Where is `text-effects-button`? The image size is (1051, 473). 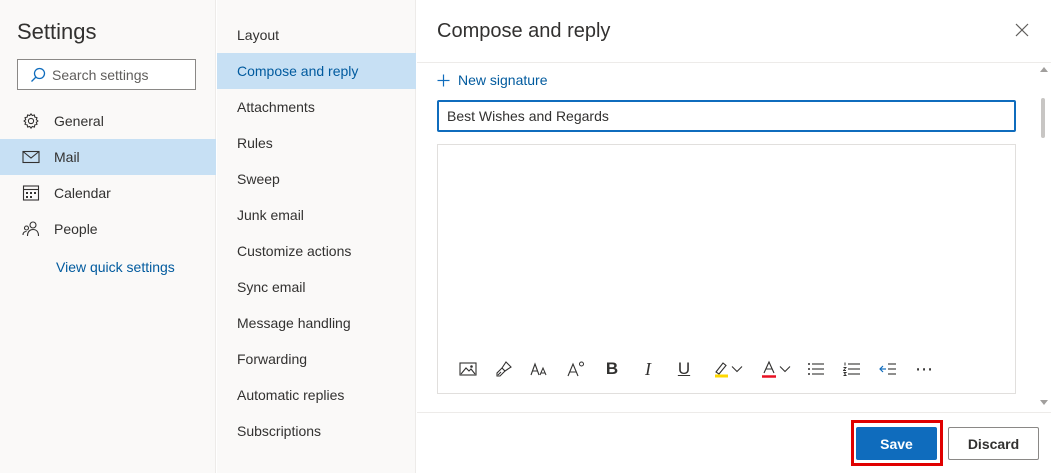 text-effects-button is located at coordinates (576, 369).